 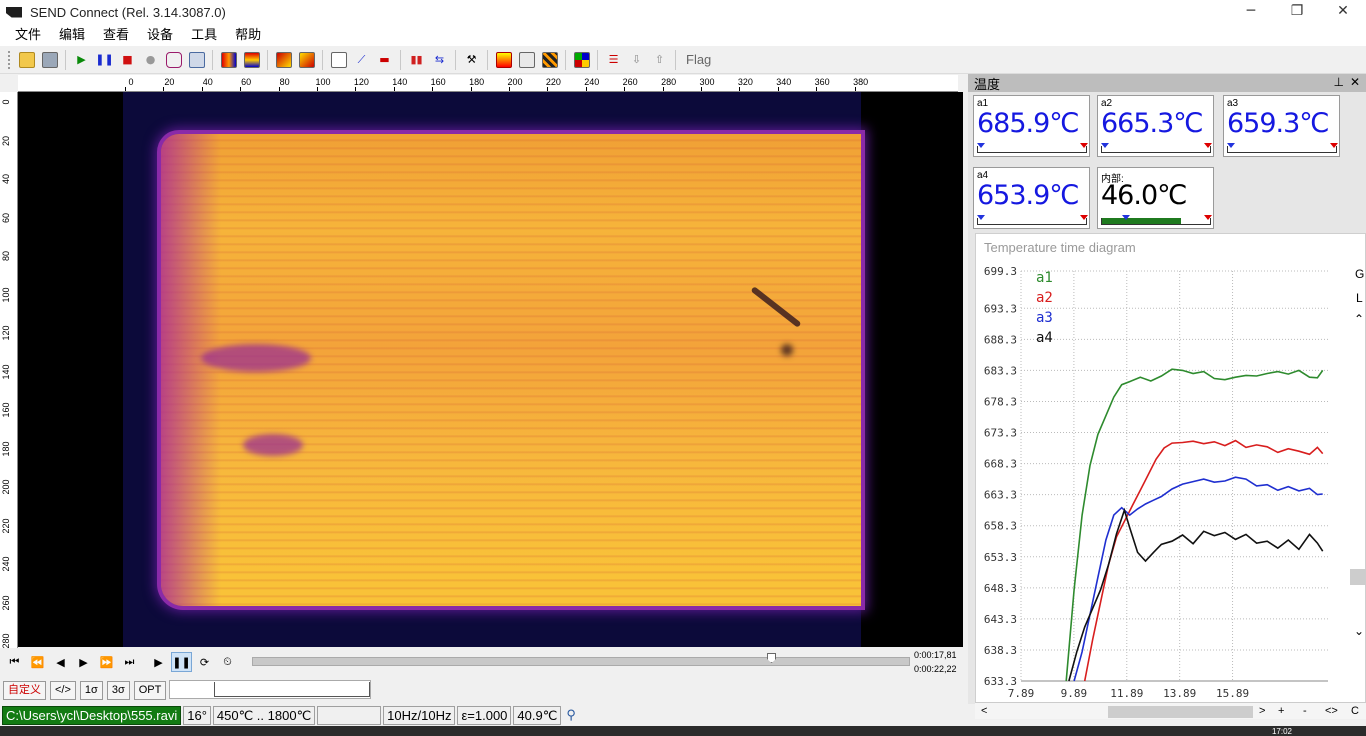 I want to click on title-bar: SEND Connect (Rel. 3.14.3087.0) ─ ❐ ✕, so click(x=683, y=12).